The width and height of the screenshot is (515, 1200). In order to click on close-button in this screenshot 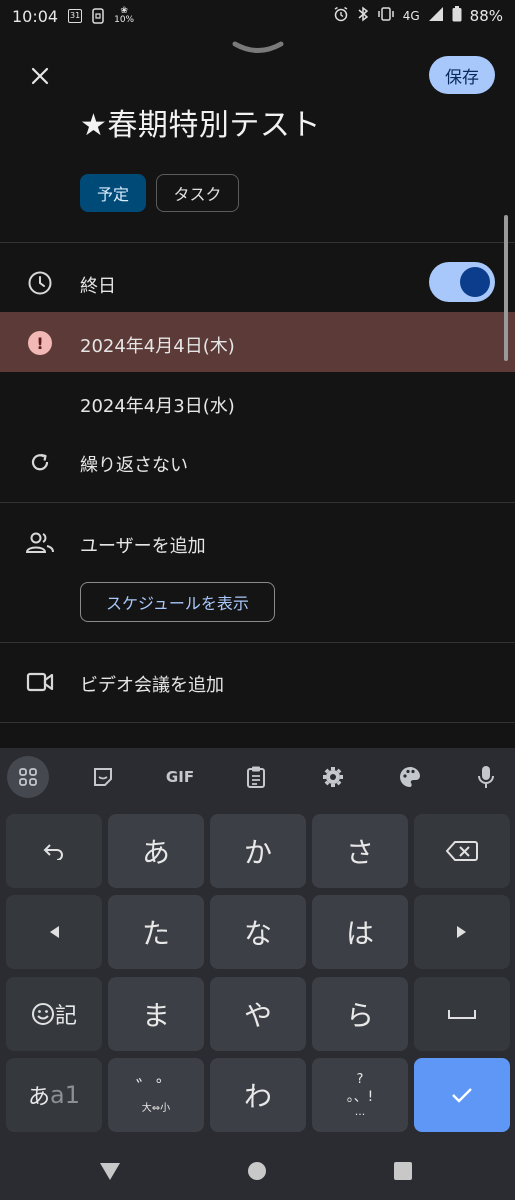, I will do `click(40, 76)`.